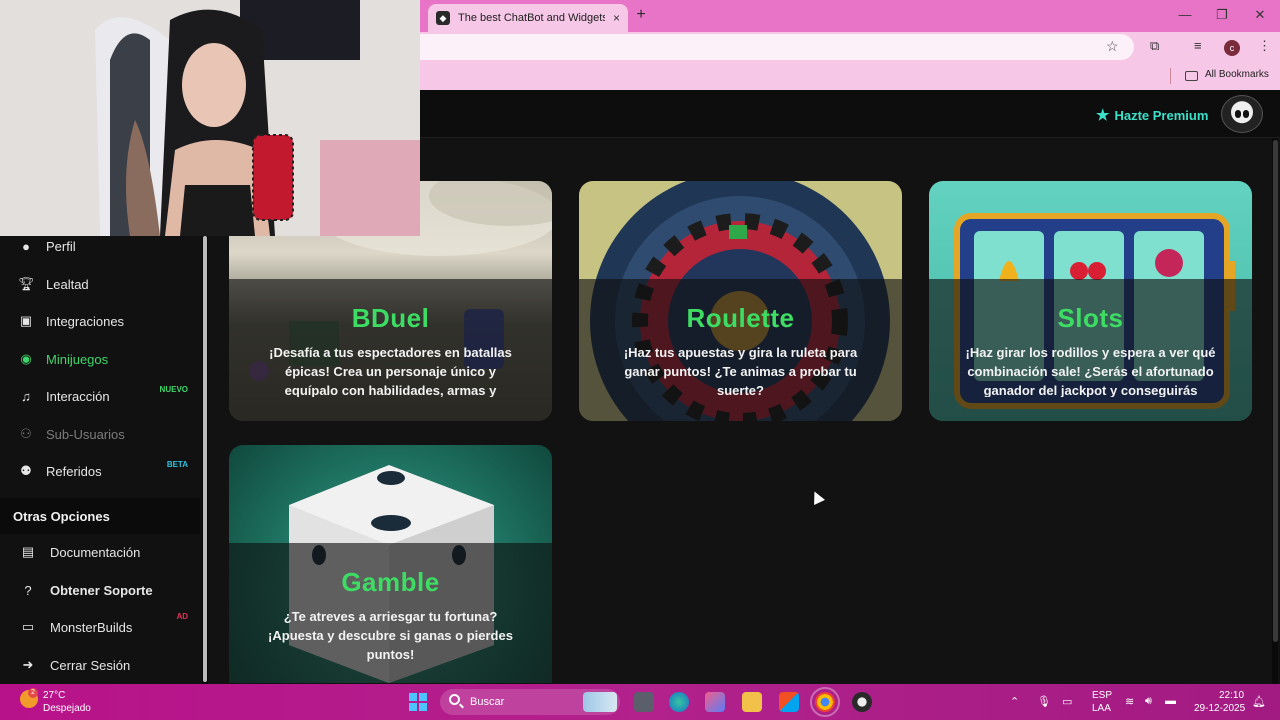  What do you see at coordinates (1102, 695) in the screenshot?
I see `language-indicator: ESP` at bounding box center [1102, 695].